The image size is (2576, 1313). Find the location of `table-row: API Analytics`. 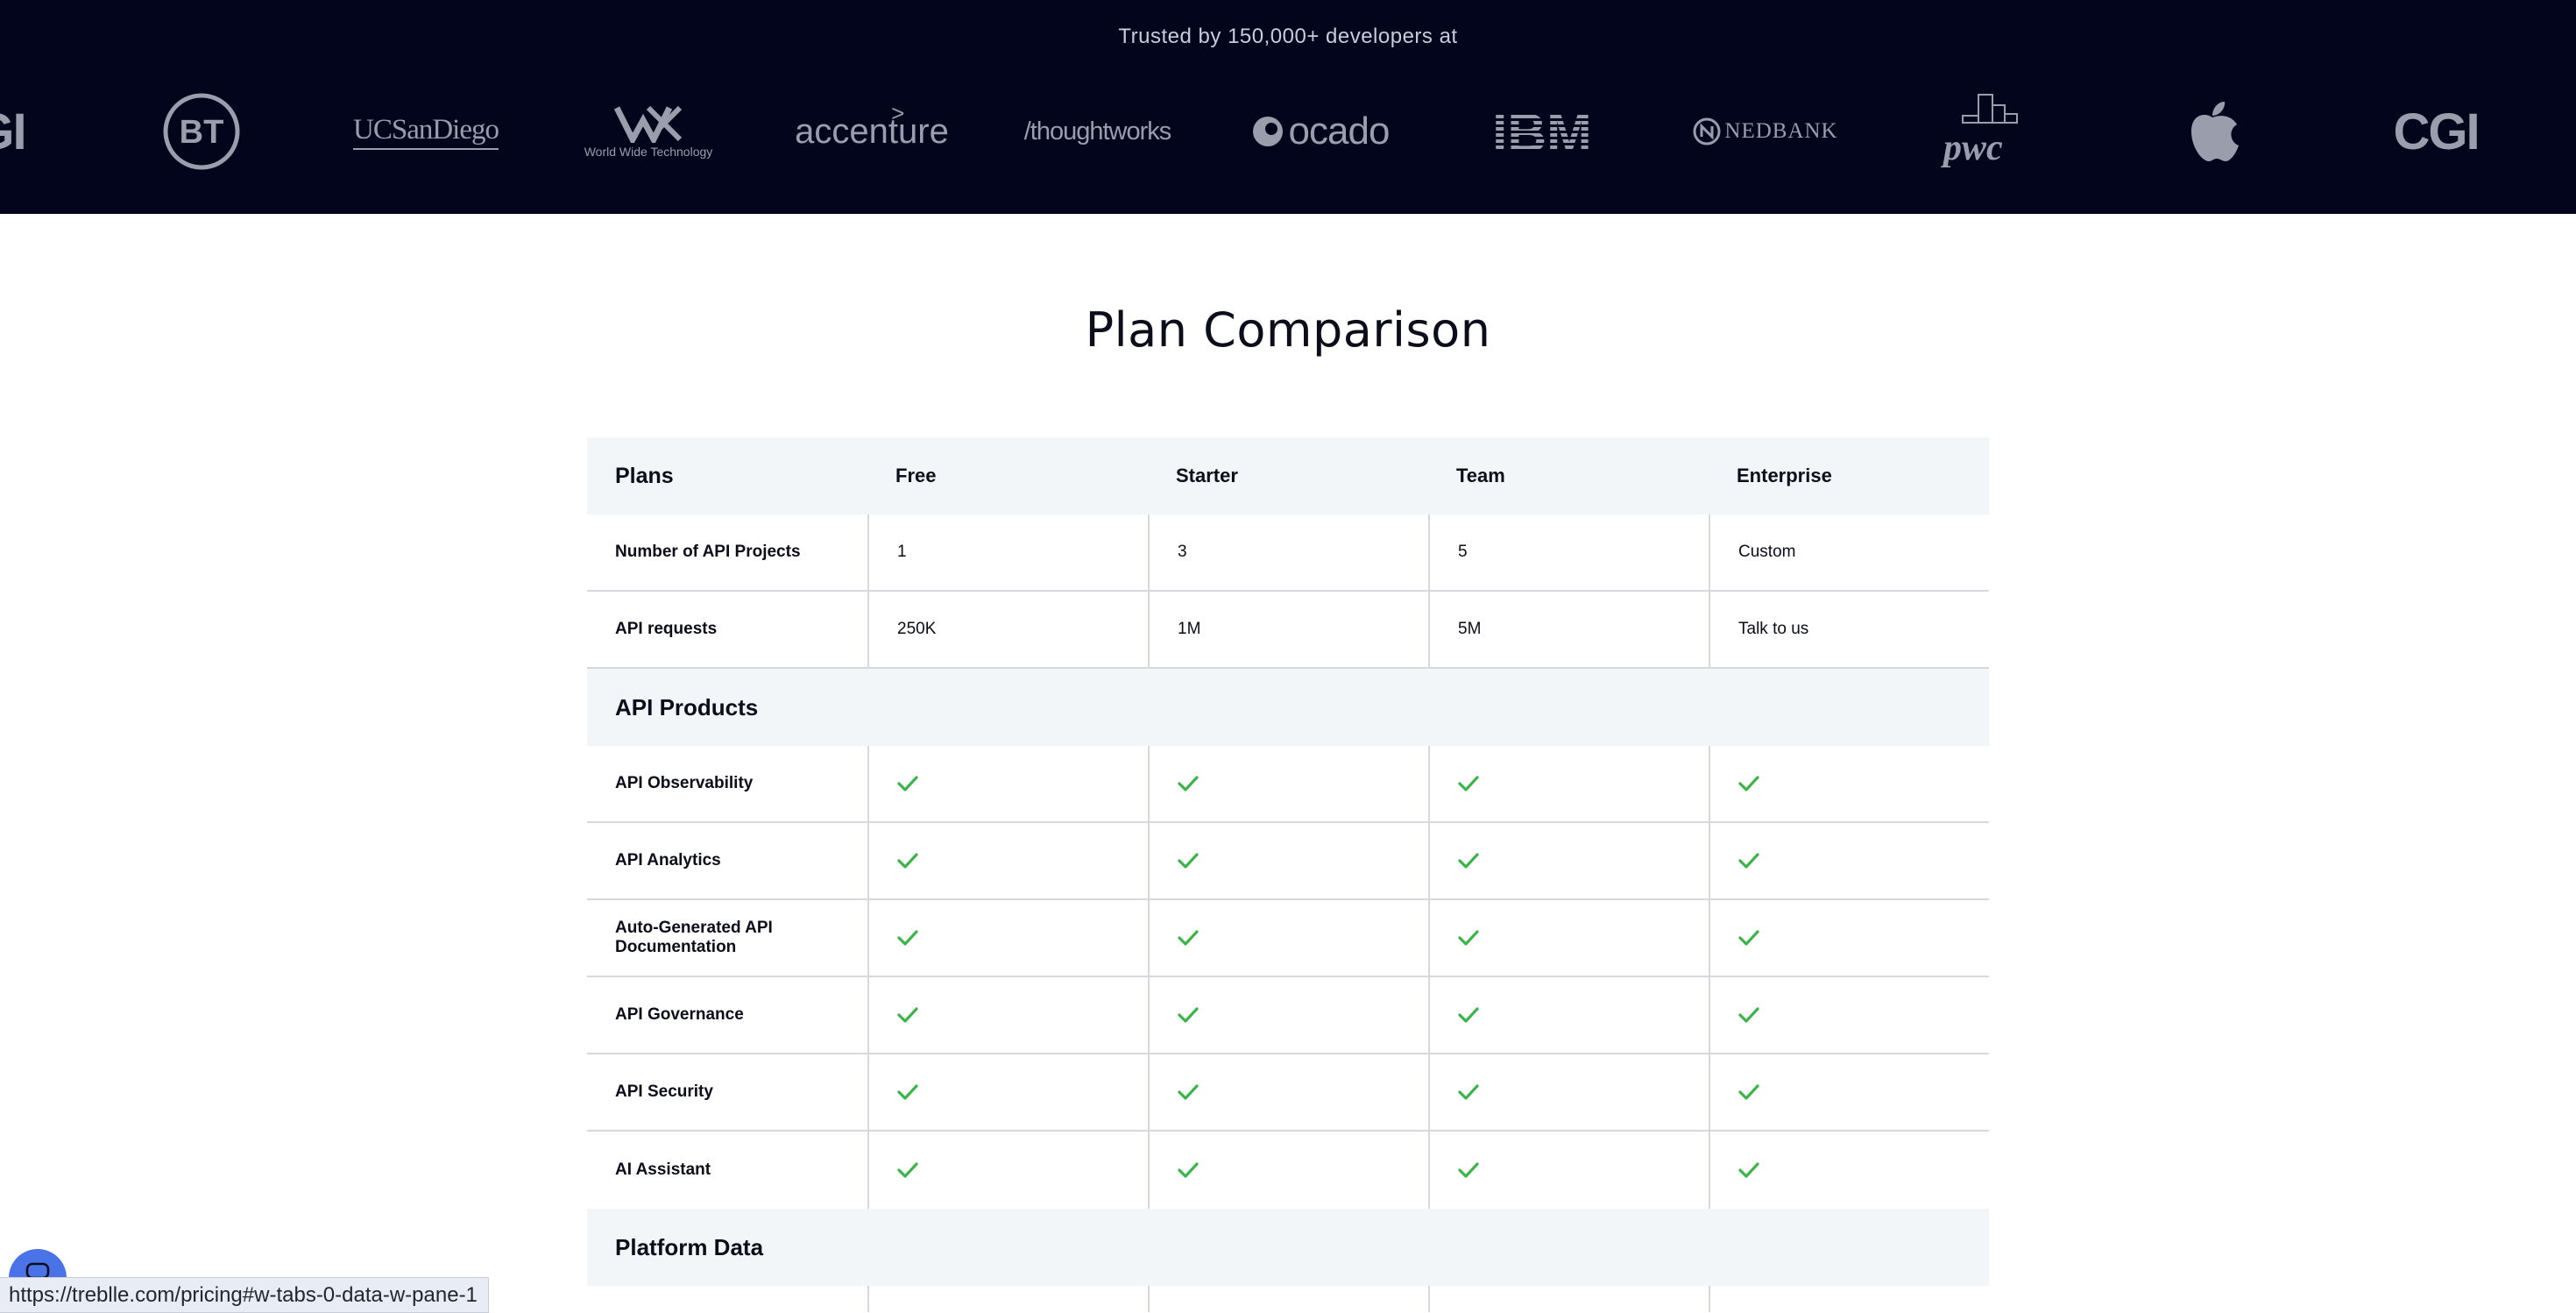

table-row: API Analytics is located at coordinates (1288, 861).